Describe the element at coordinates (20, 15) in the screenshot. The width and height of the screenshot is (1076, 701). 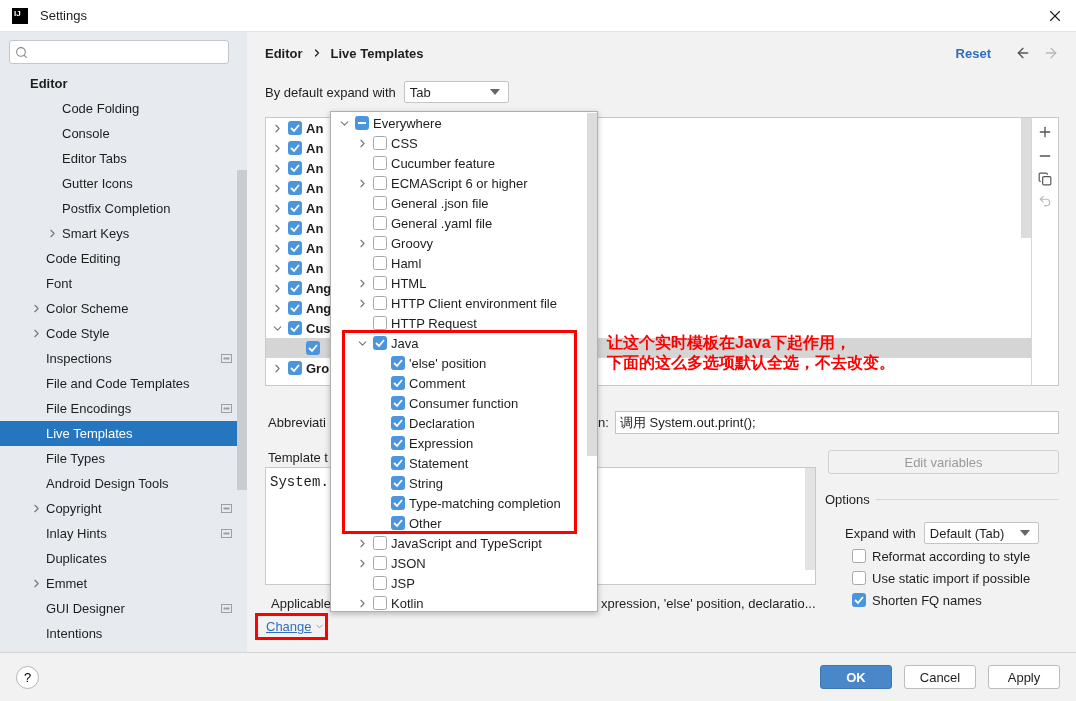
I see `app-icon: IJ` at that location.